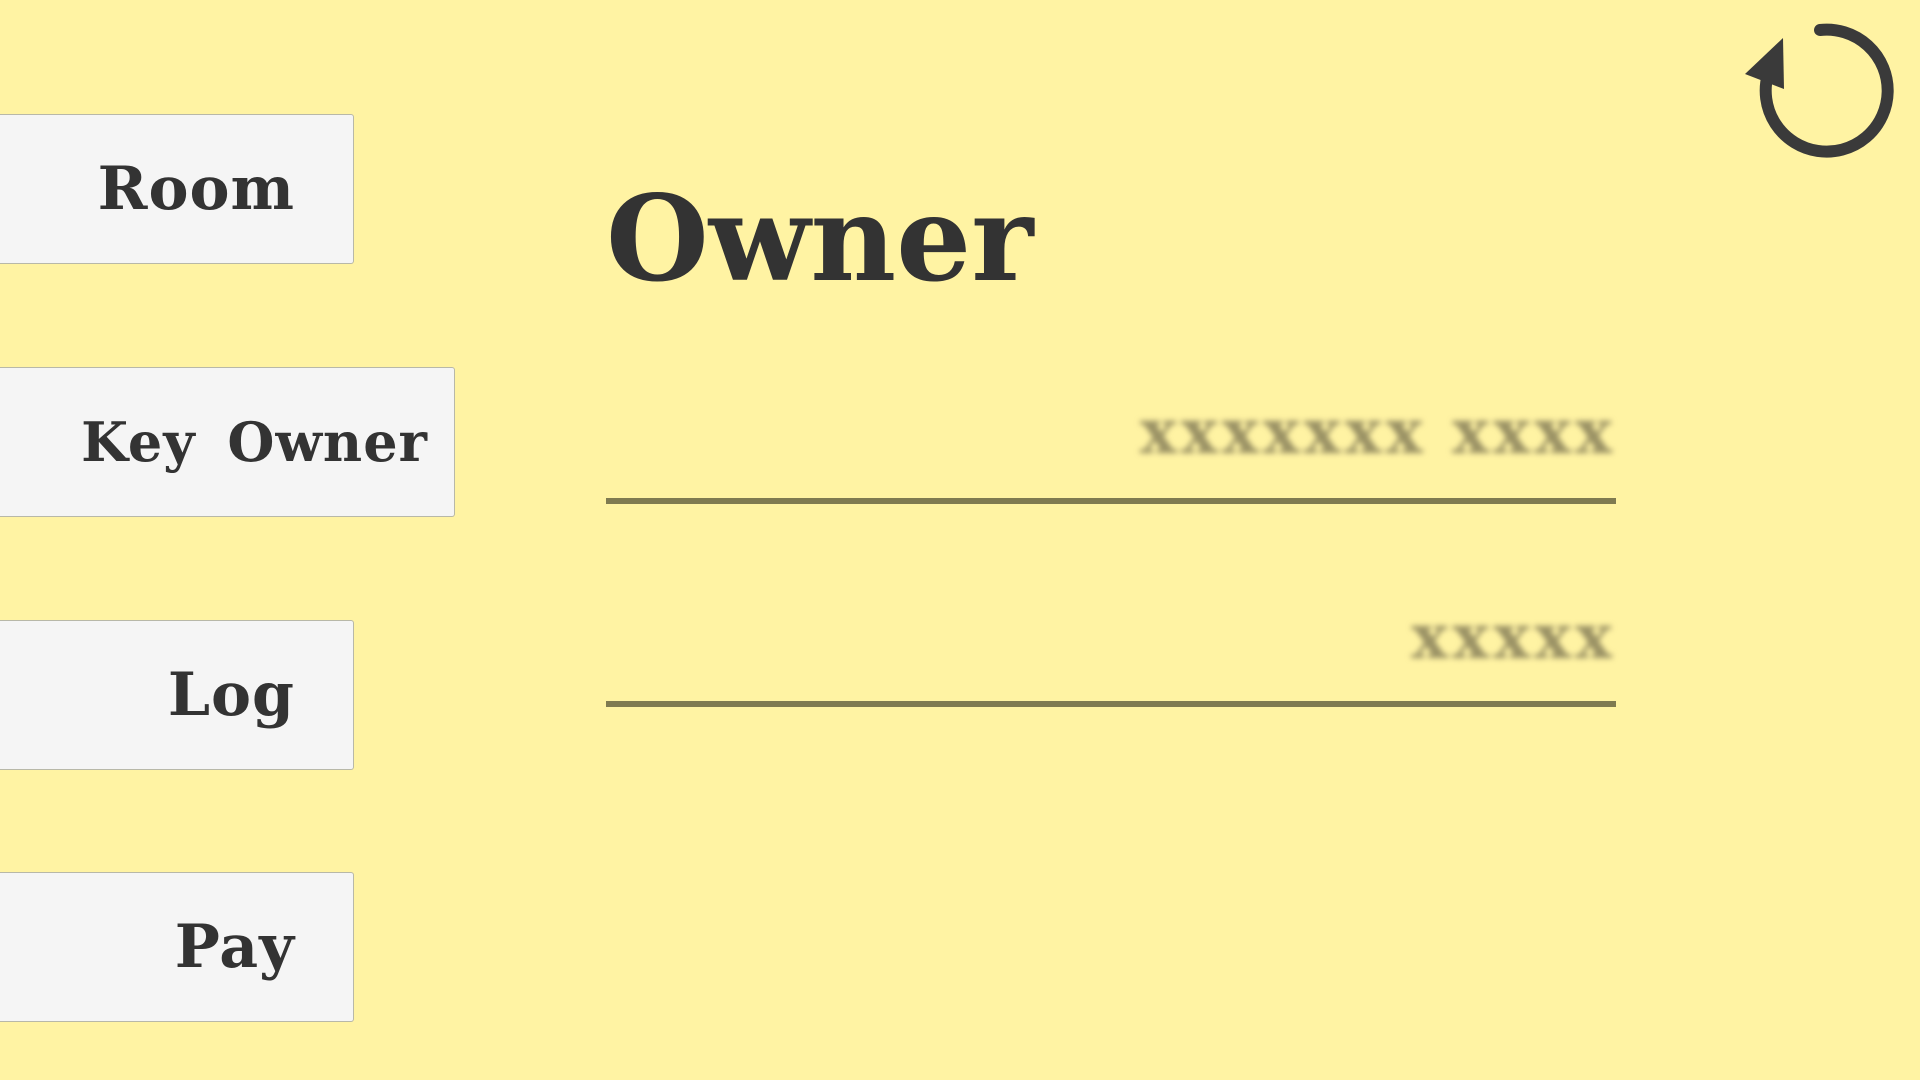  I want to click on owner-detail-field: xxxxx, so click(1111, 655).